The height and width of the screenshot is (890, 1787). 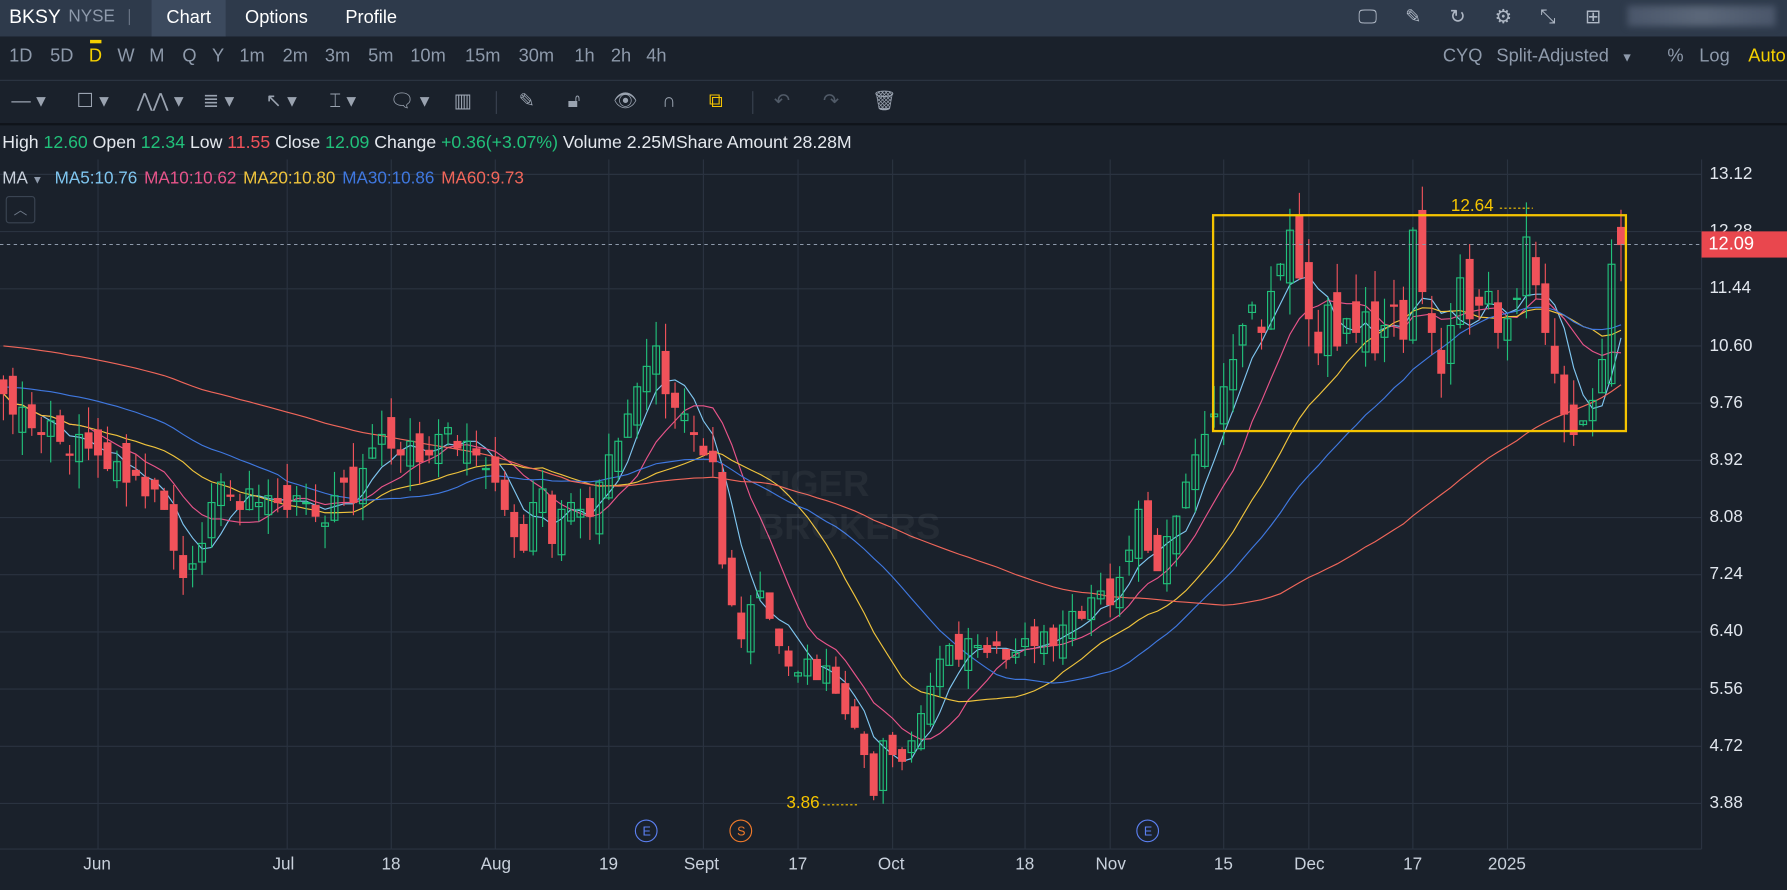 I want to click on account-area, so click(x=1701, y=16).